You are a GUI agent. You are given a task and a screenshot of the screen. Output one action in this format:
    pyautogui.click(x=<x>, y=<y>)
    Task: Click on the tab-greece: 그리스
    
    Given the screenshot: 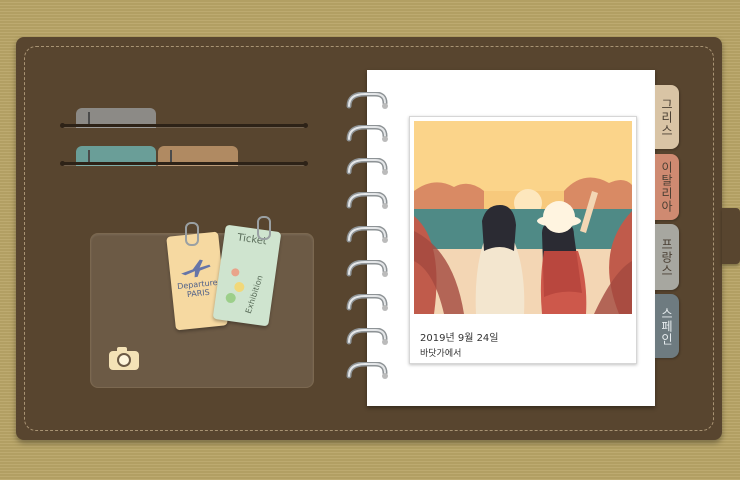 What is the action you would take?
    pyautogui.click(x=667, y=117)
    